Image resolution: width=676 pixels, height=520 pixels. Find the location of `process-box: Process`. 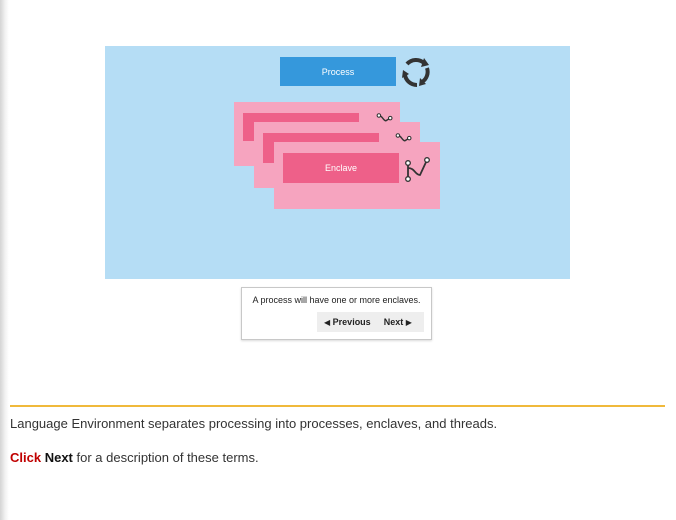

process-box: Process is located at coordinates (338, 71).